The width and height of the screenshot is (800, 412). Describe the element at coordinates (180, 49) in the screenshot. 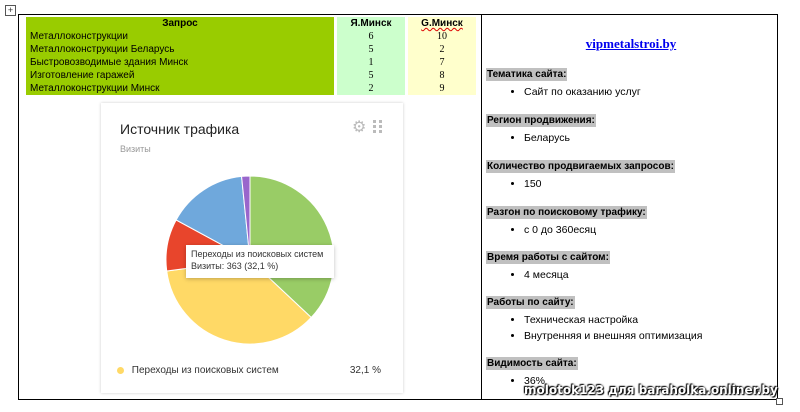

I see `cell-query: Металлоконструкции Беларусь` at that location.